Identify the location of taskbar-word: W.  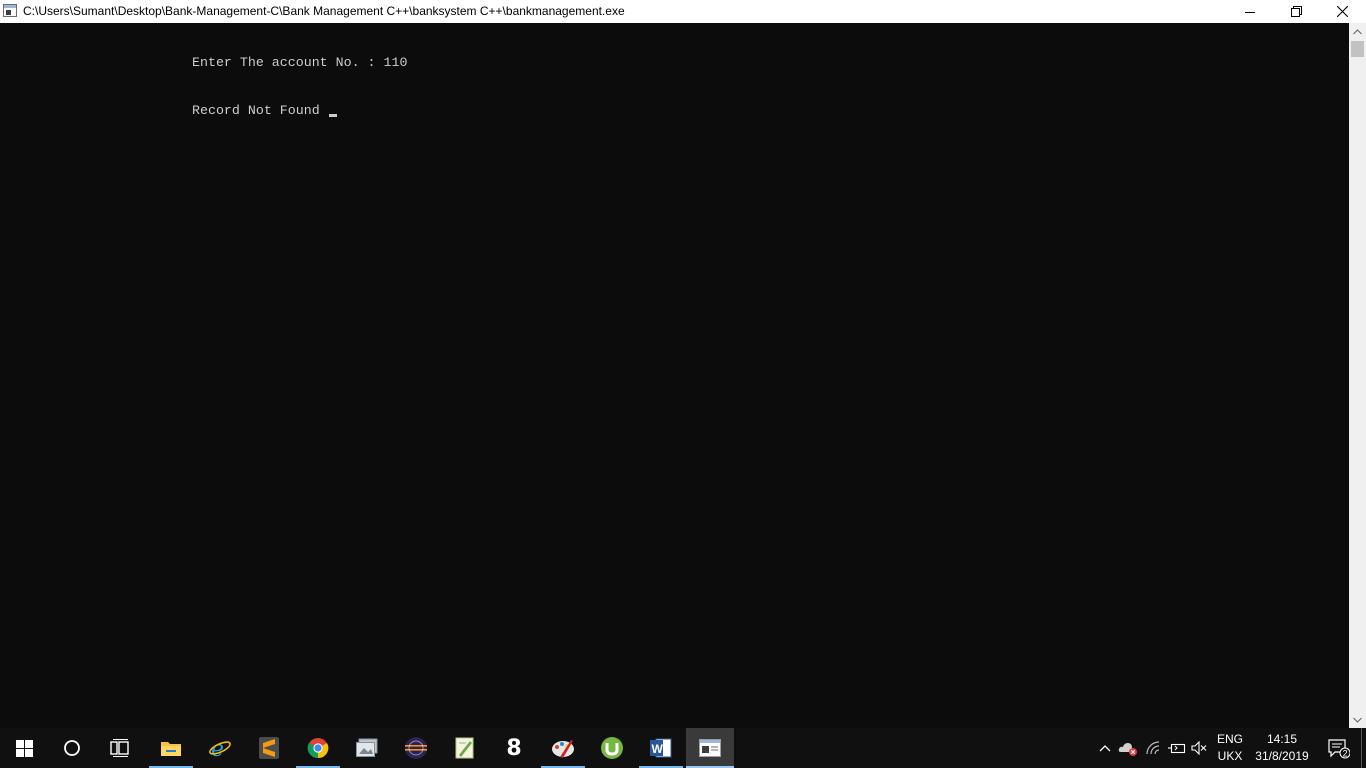
(661, 748).